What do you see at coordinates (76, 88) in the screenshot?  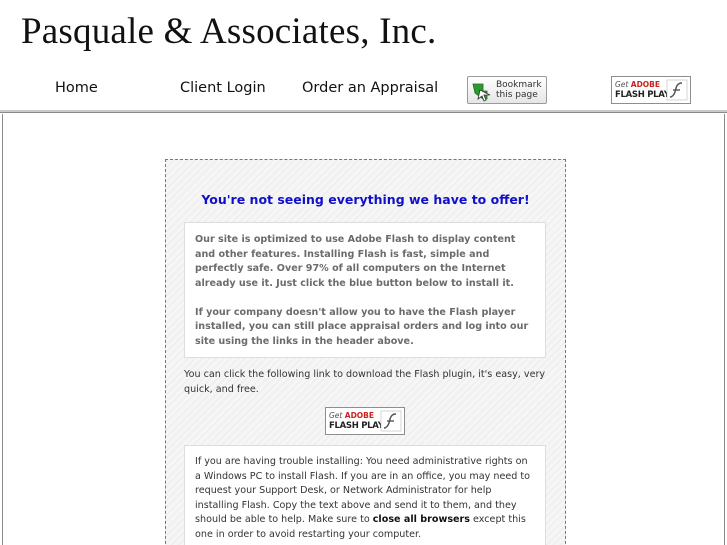 I see `nav-home-link: Home` at bounding box center [76, 88].